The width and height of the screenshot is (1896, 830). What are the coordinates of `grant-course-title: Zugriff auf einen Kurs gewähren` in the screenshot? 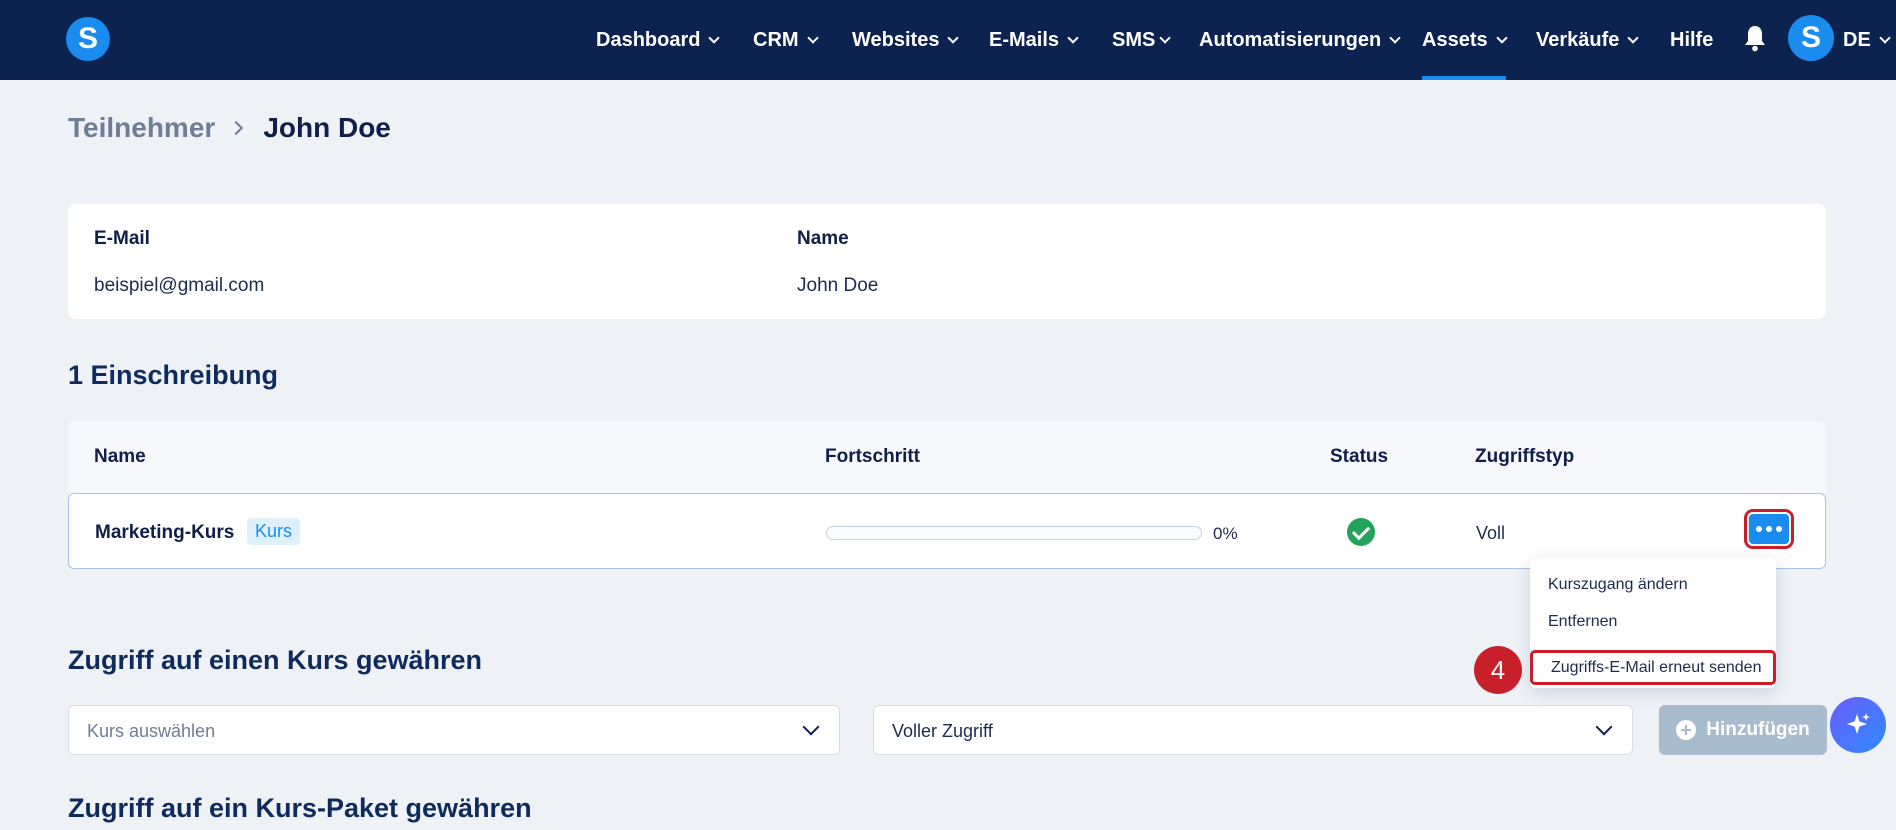 It's located at (275, 660).